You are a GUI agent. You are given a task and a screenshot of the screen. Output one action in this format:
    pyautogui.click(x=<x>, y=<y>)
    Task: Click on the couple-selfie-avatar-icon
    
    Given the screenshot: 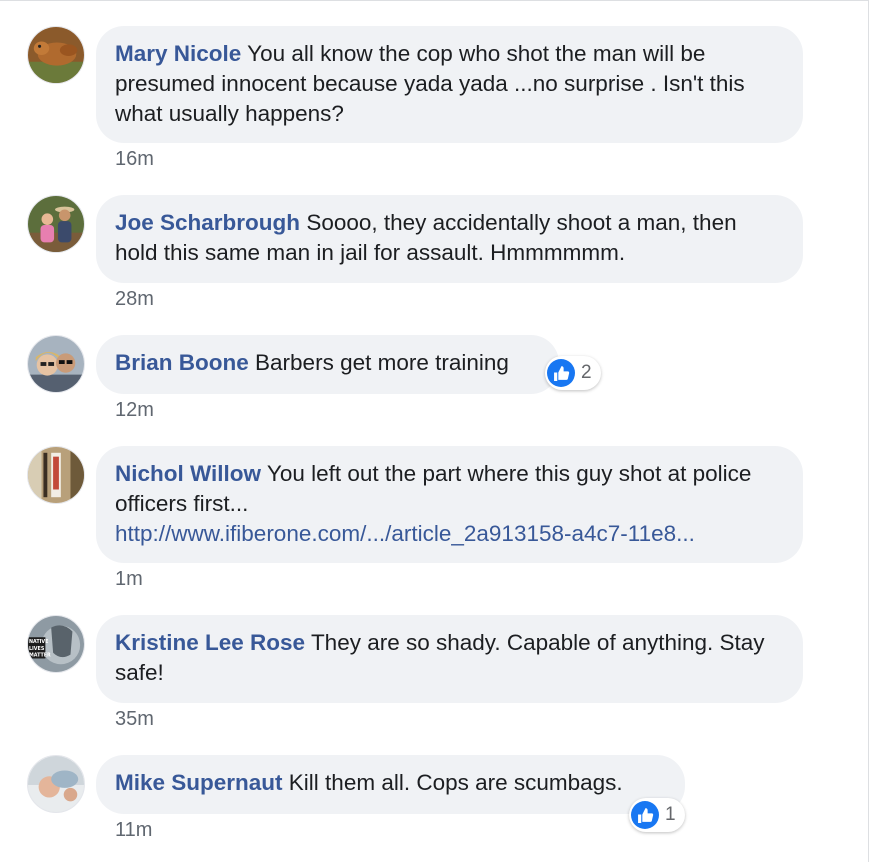 What is the action you would take?
    pyautogui.click(x=56, y=364)
    